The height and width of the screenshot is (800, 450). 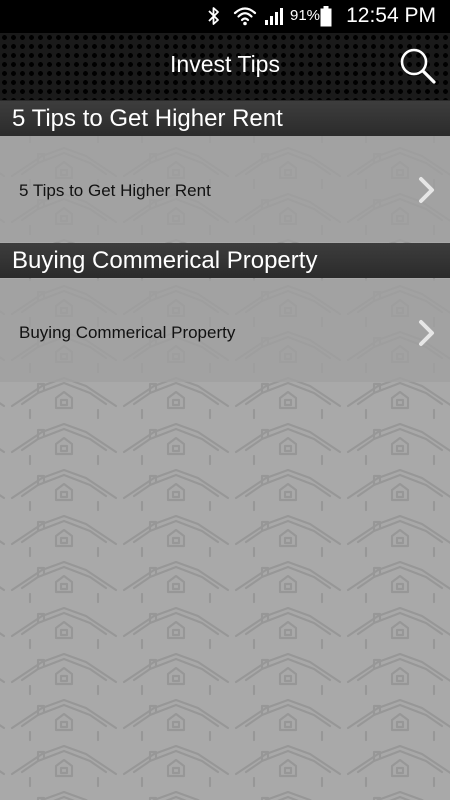 I want to click on list-item: 5 Tips to Get Higher Rent, so click(x=225, y=189).